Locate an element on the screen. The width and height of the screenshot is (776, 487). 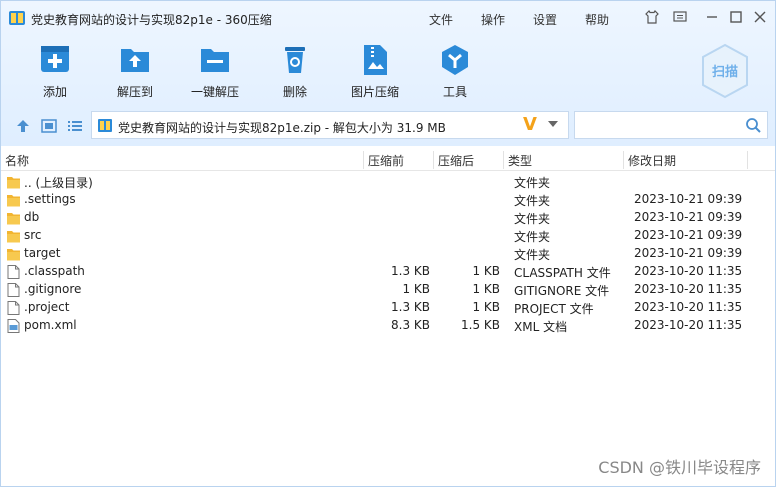
column-header: 名称 压缩前 压缩后 类型 修改日期 is located at coordinates (388, 160).